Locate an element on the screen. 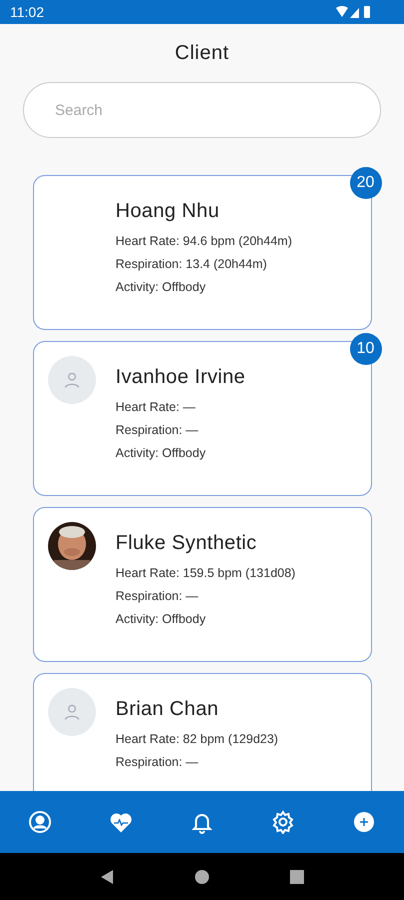 The image size is (404, 900). client-stat: Heart Rate: 82 bpm (129d23) is located at coordinates (197, 739).